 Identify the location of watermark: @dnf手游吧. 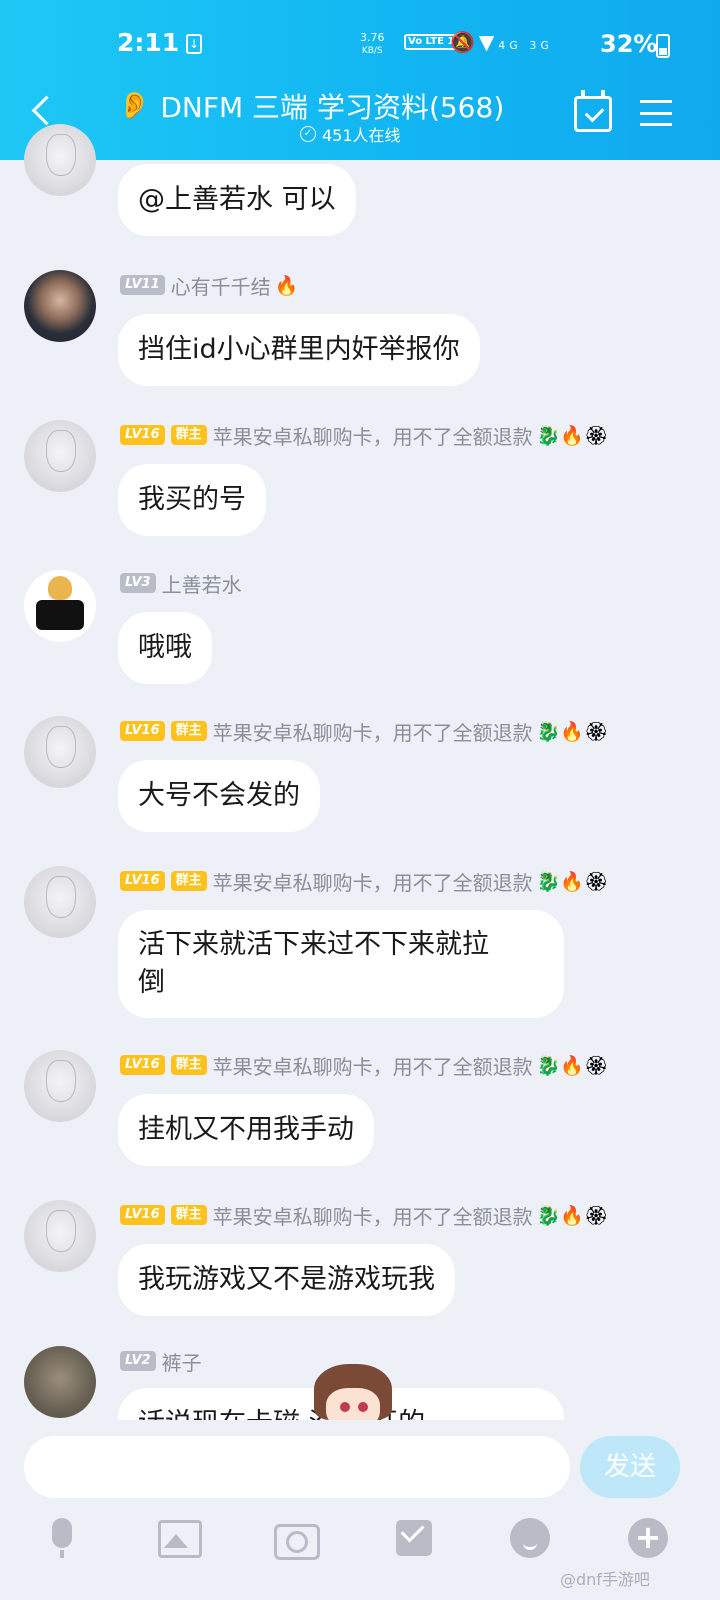
(605, 1579).